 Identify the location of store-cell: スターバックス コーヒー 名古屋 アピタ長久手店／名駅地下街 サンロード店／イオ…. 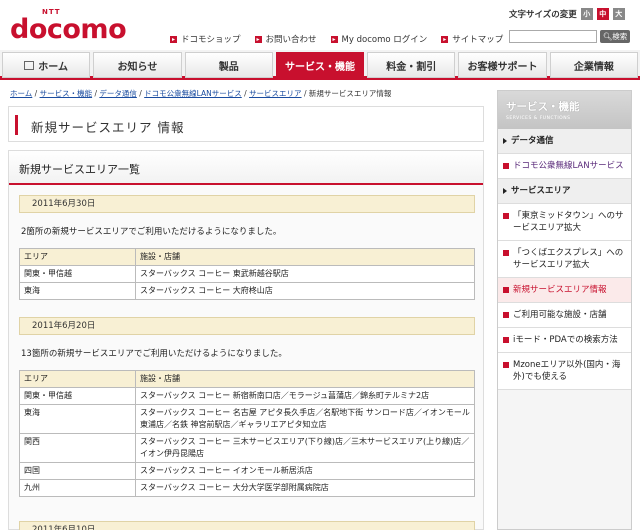
(305, 419).